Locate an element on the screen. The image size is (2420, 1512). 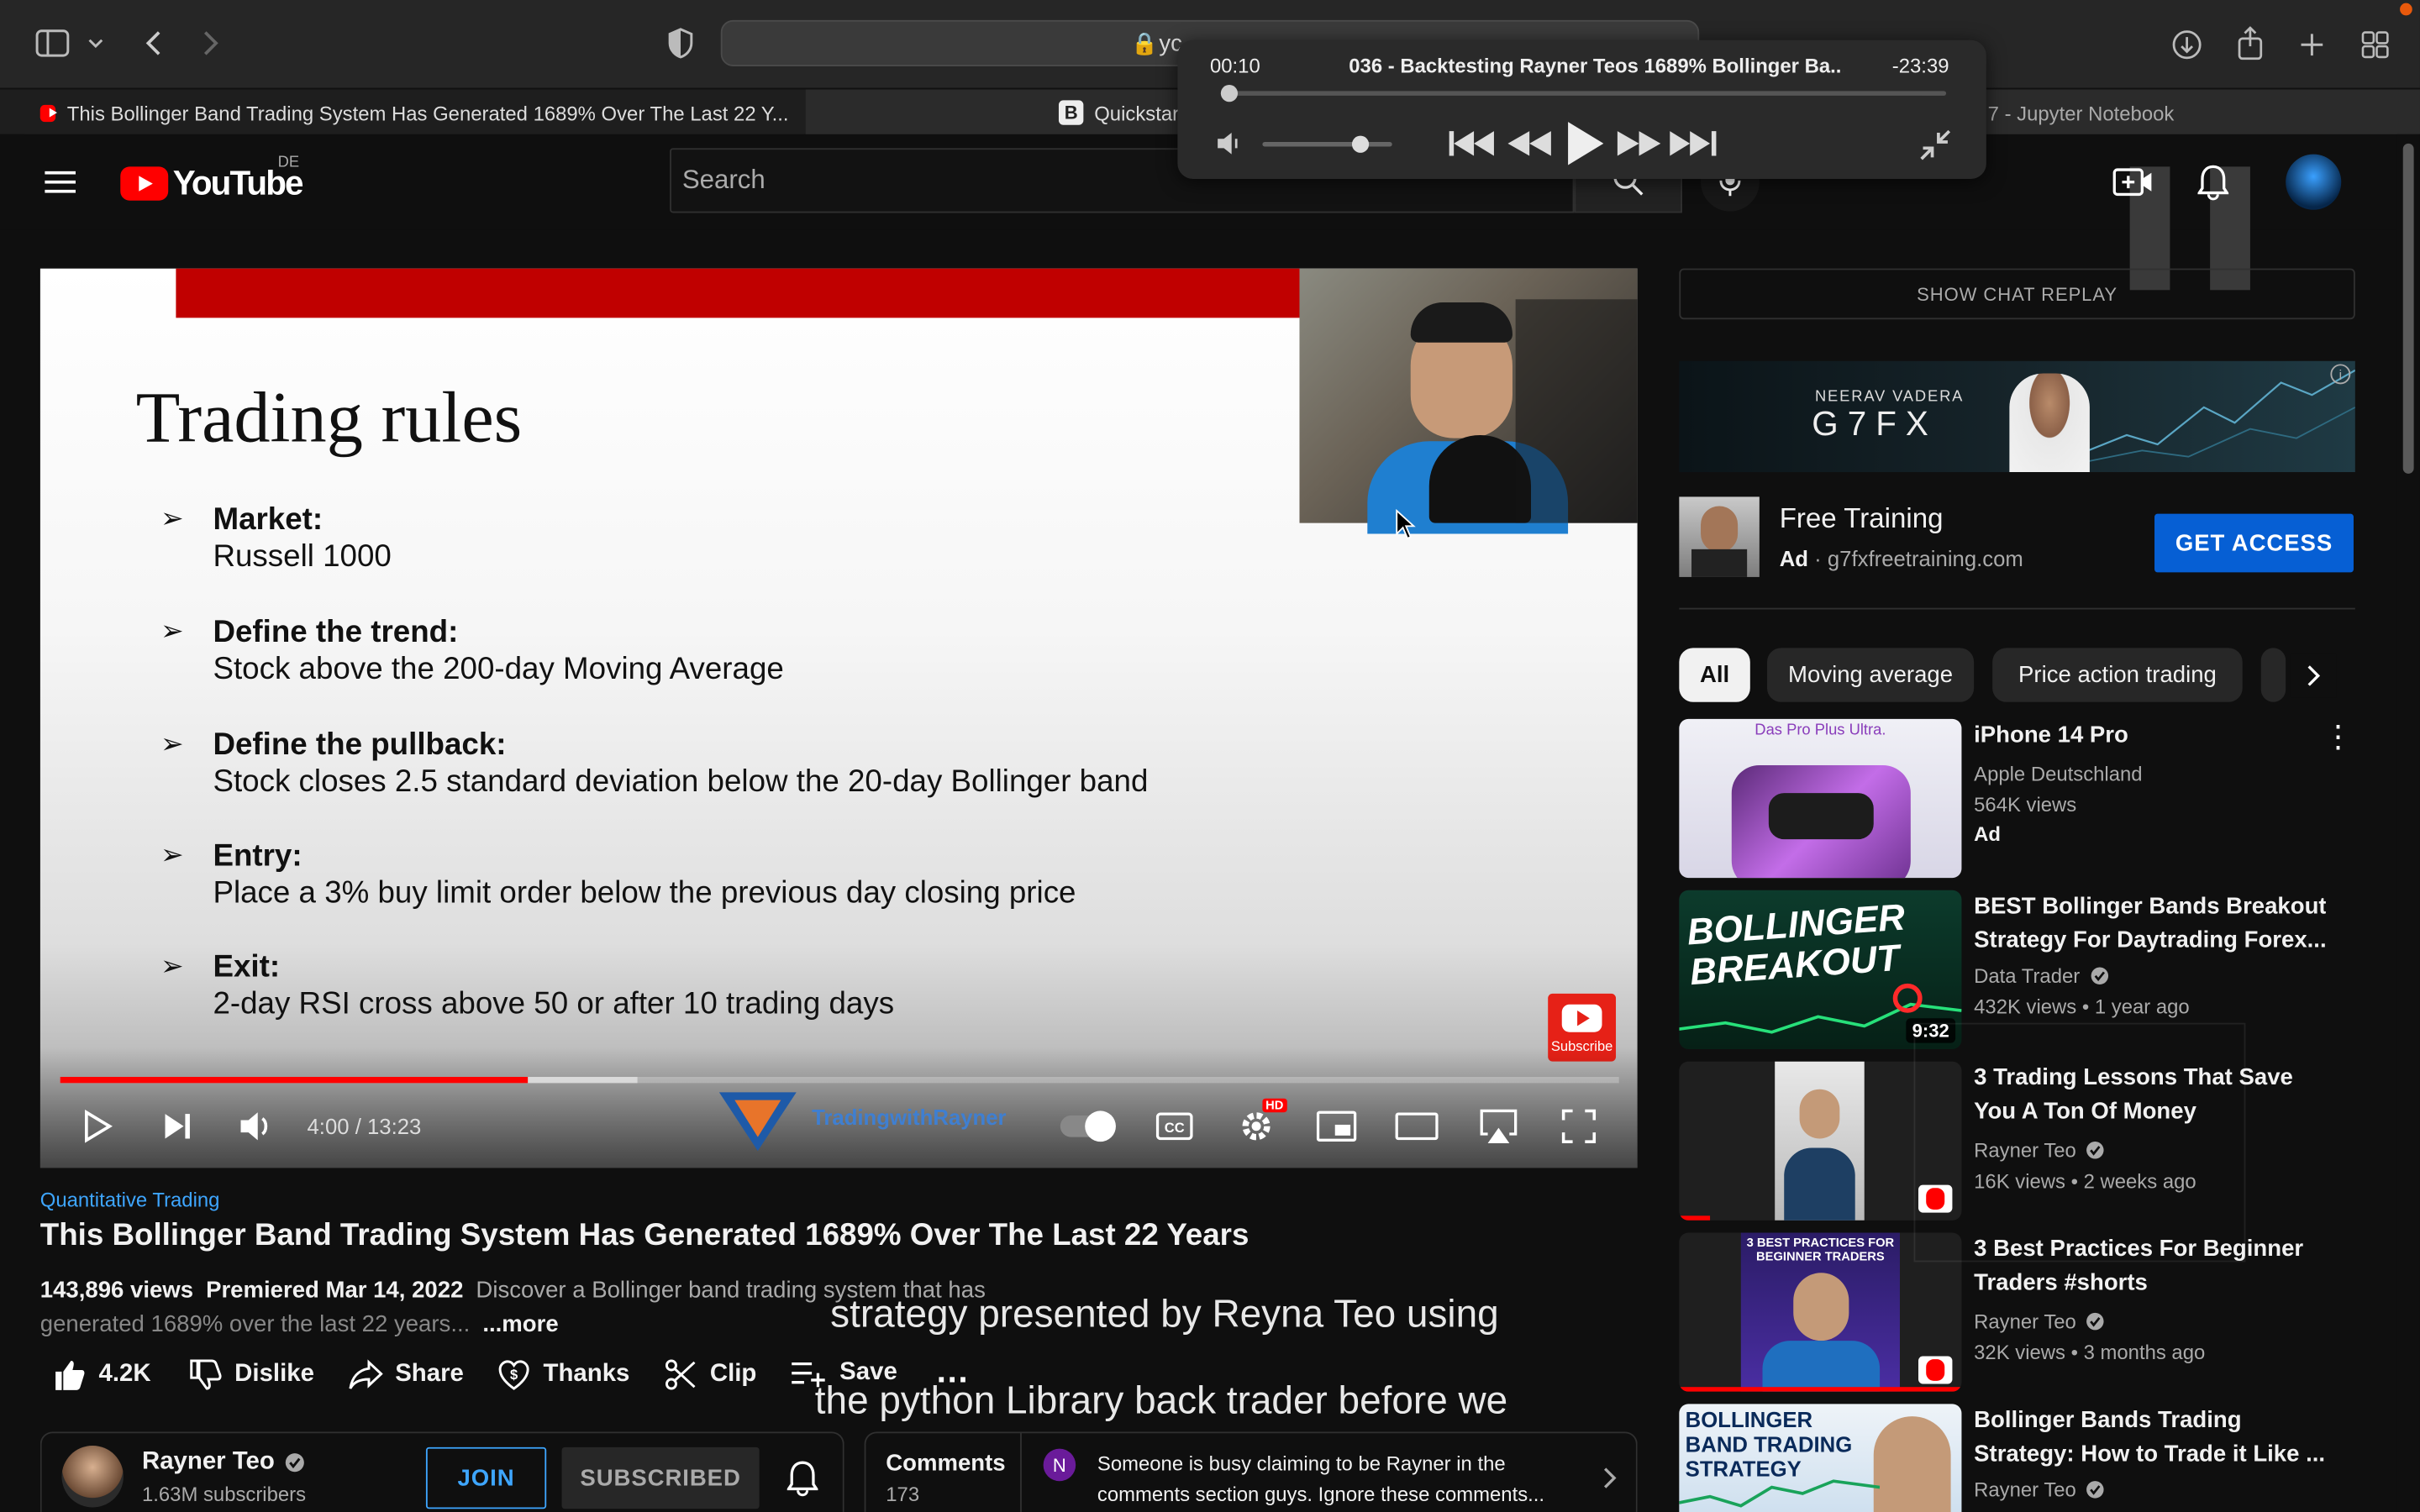
video-thumbnail is located at coordinates (1820, 1141).